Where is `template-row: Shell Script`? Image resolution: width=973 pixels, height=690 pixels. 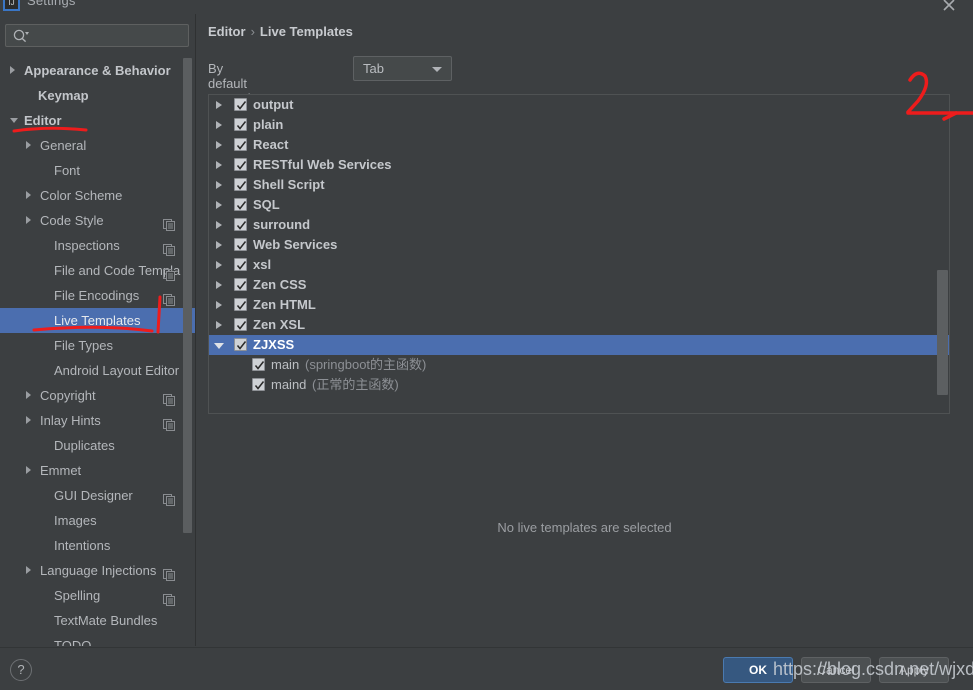
template-row: Shell Script is located at coordinates (579, 185).